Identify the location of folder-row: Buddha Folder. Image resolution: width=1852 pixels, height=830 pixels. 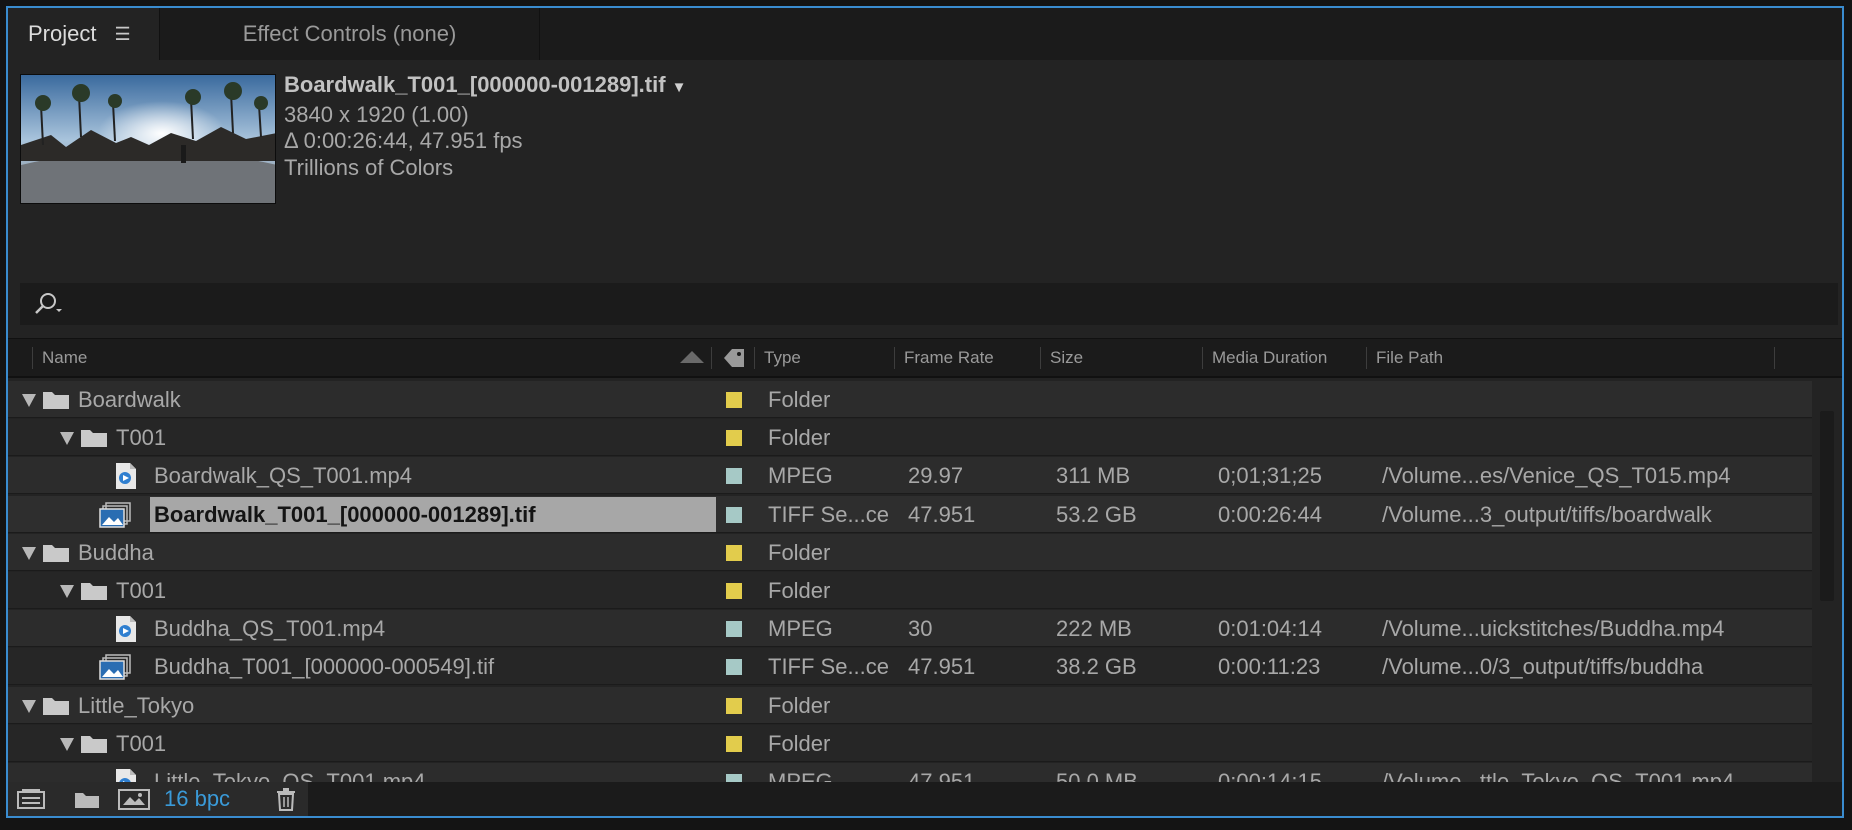
(910, 552).